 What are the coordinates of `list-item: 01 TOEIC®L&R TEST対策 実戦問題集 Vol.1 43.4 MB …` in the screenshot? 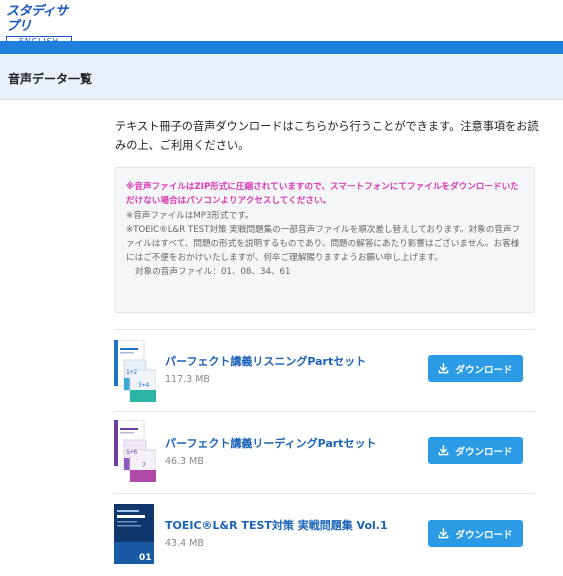 It's located at (324, 535).